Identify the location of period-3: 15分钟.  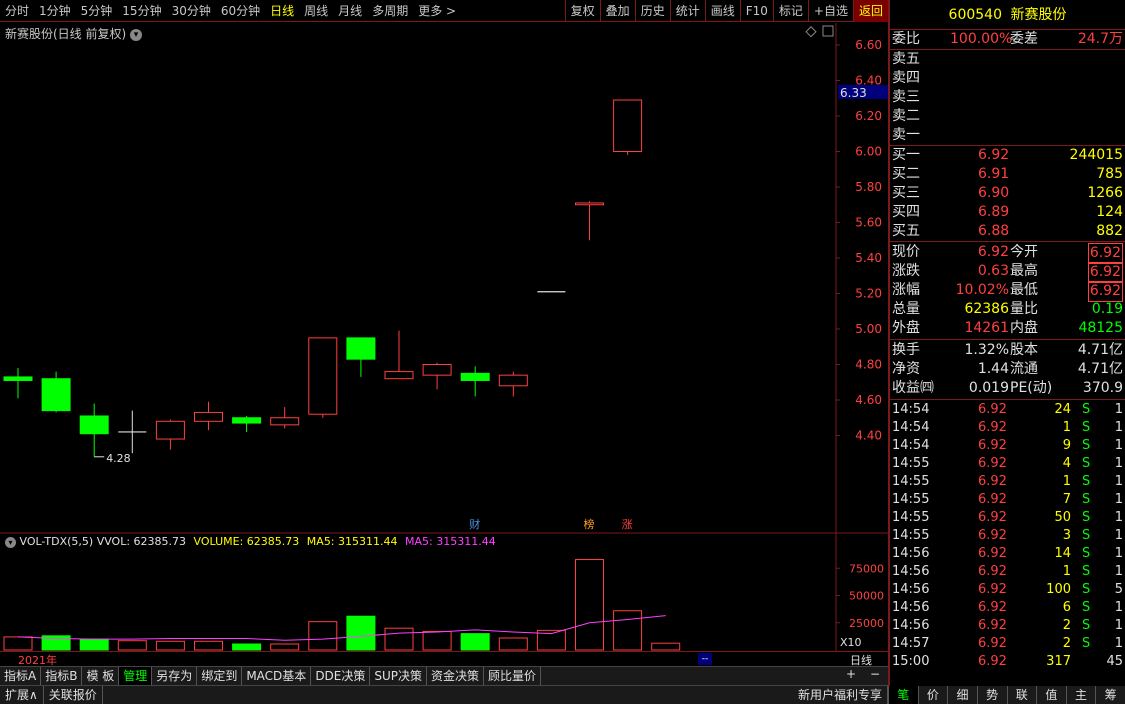
(141, 11).